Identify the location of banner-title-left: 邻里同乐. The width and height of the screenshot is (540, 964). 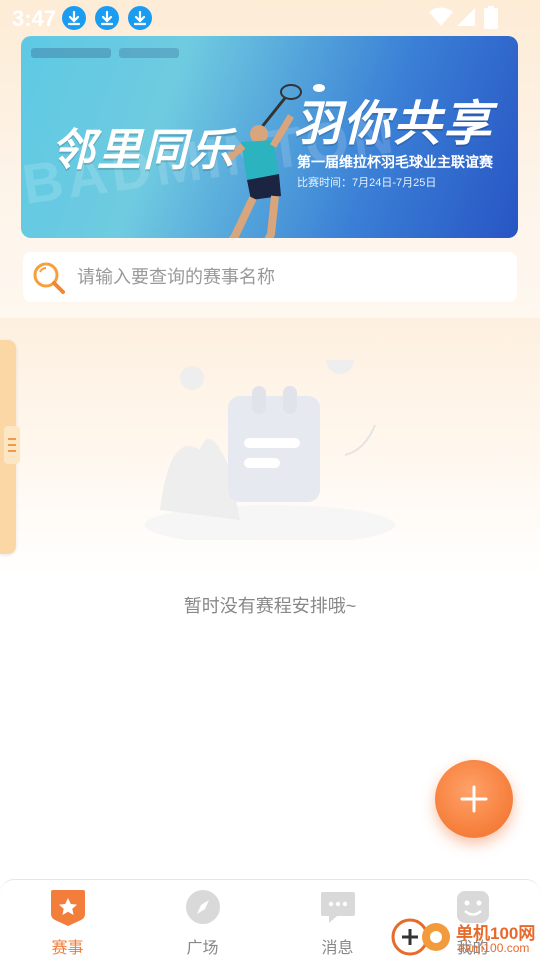
(143, 150).